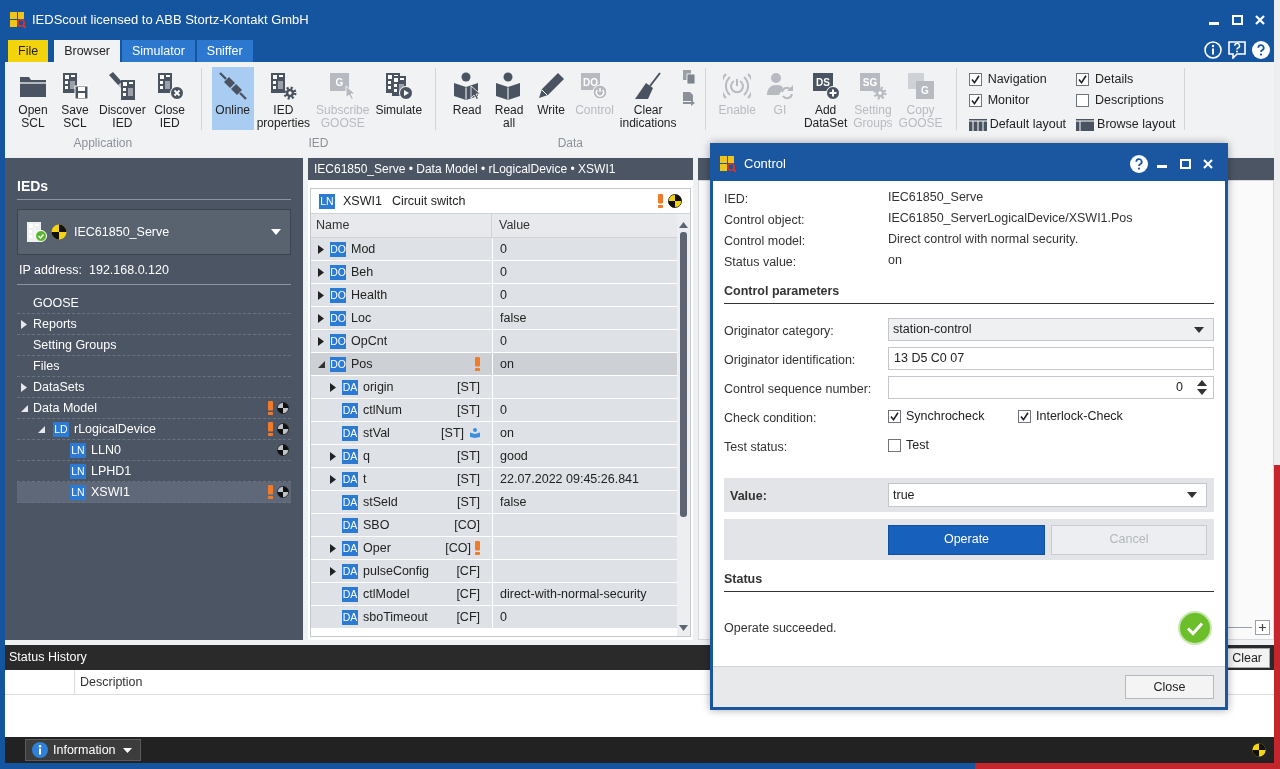 The width and height of the screenshot is (1280, 769). I want to click on ribbon-button: Online, so click(232, 98).